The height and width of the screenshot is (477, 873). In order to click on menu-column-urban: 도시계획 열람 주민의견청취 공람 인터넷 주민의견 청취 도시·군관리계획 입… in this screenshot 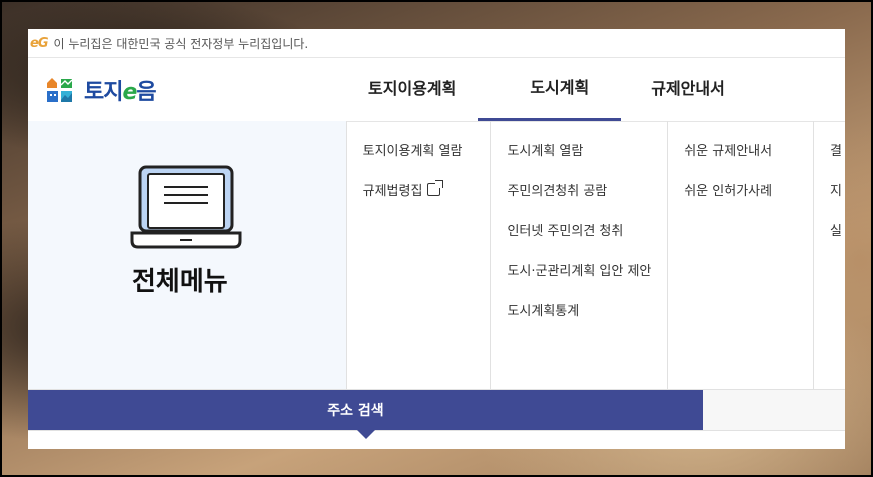, I will do `click(580, 255)`.